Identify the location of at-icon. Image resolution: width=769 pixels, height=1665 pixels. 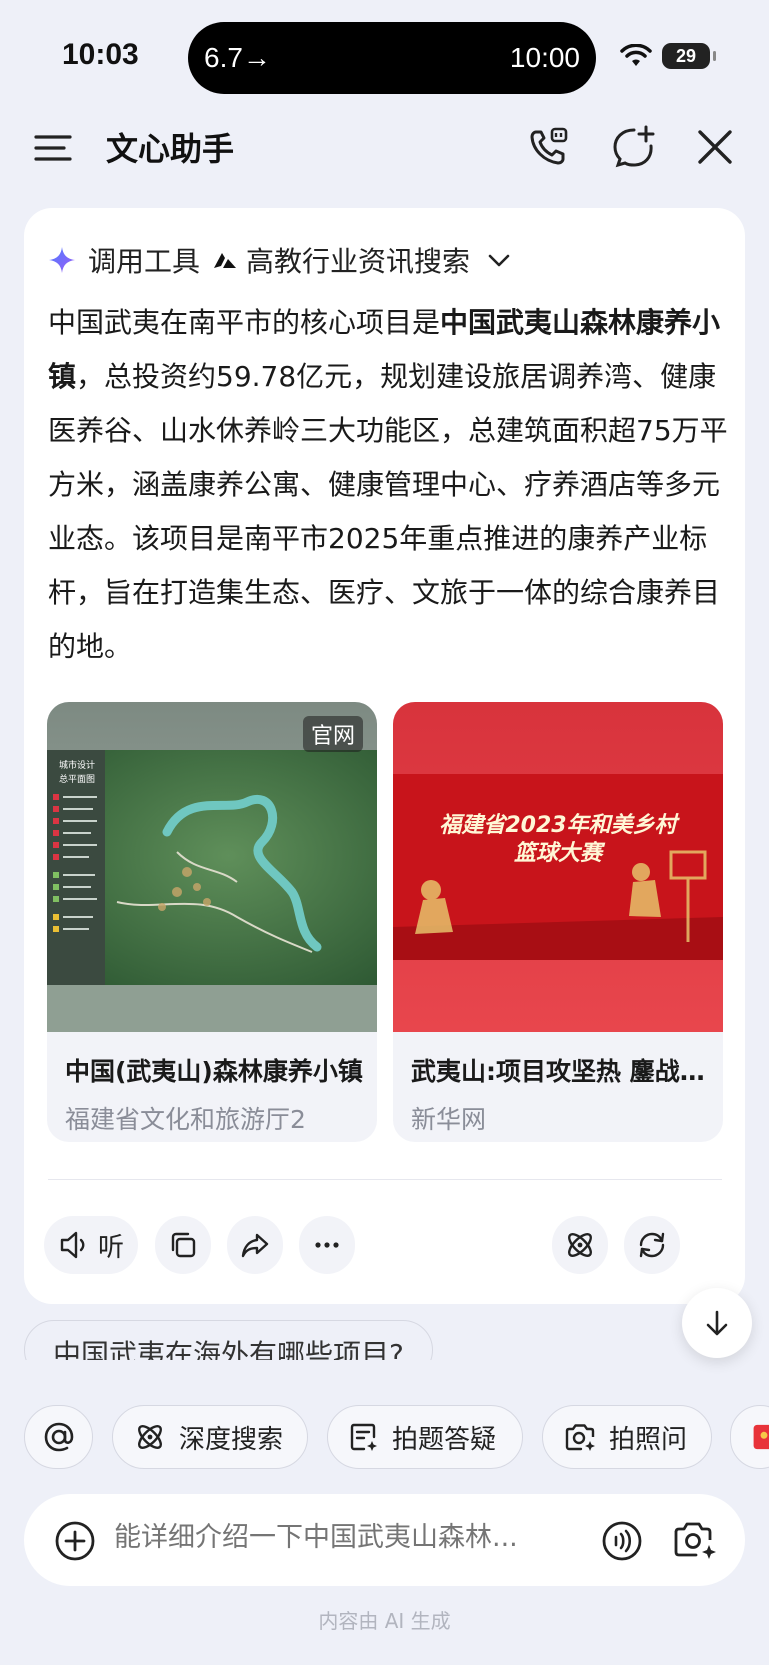
(58, 1437).